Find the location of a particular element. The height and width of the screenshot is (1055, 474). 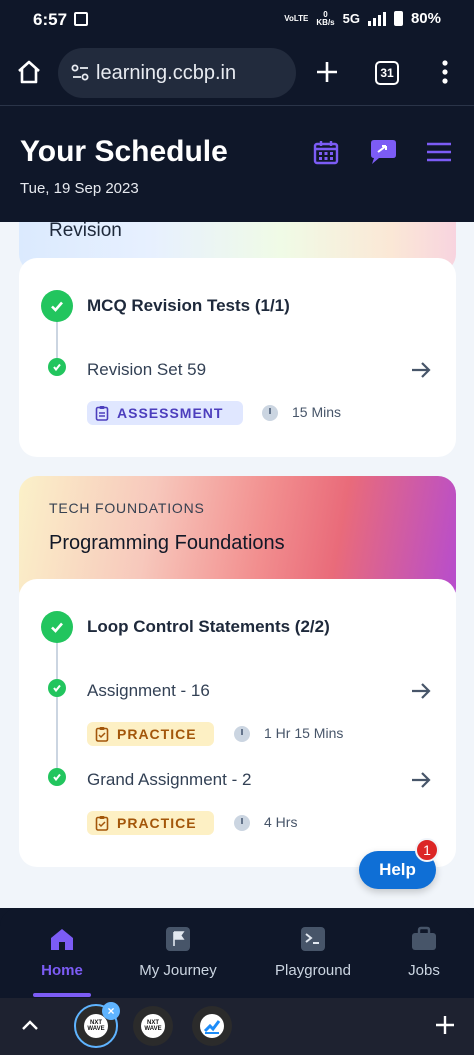

nav-item-my-journey: My Journey is located at coordinates (178, 952).